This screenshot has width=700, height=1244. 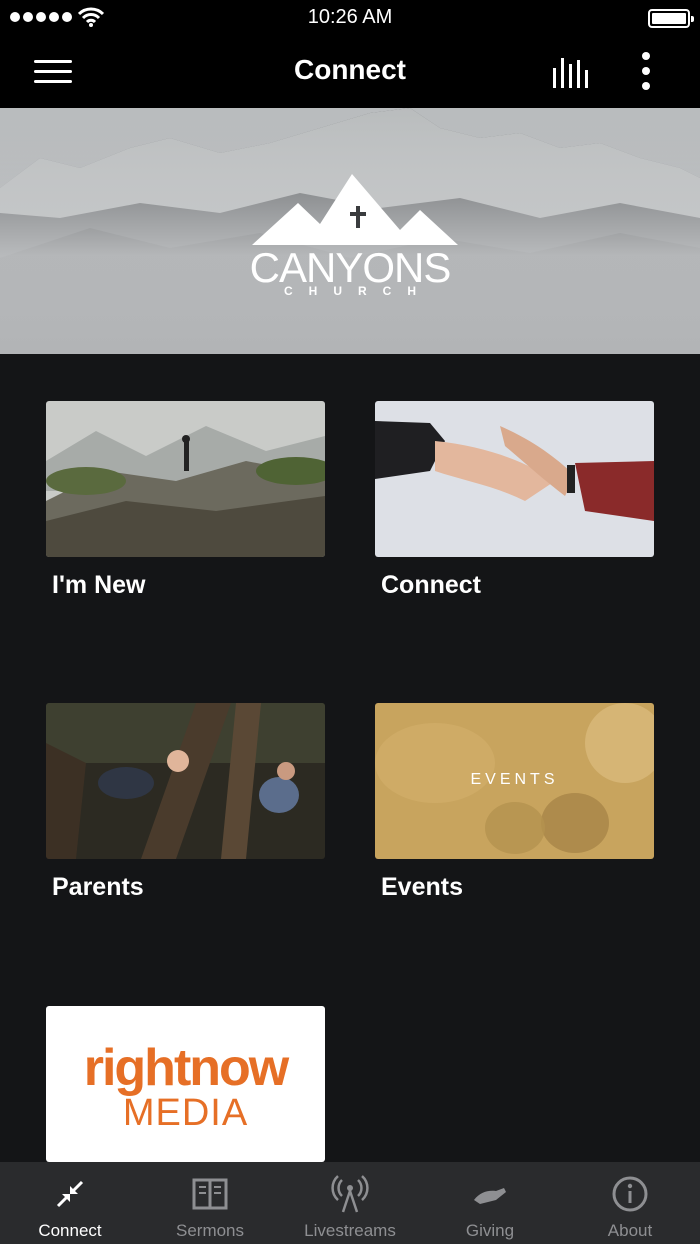 I want to click on logo-text-media: MEDIA, so click(x=185, y=1113).